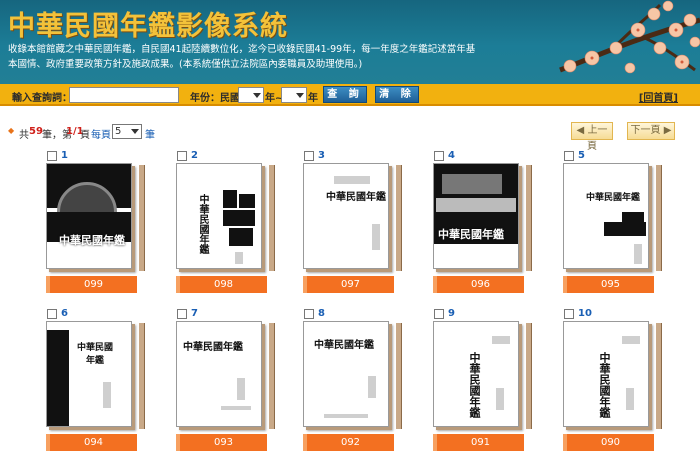 Image resolution: width=700 pixels, height=462 pixels. I want to click on per-page-value: 5, so click(118, 131).